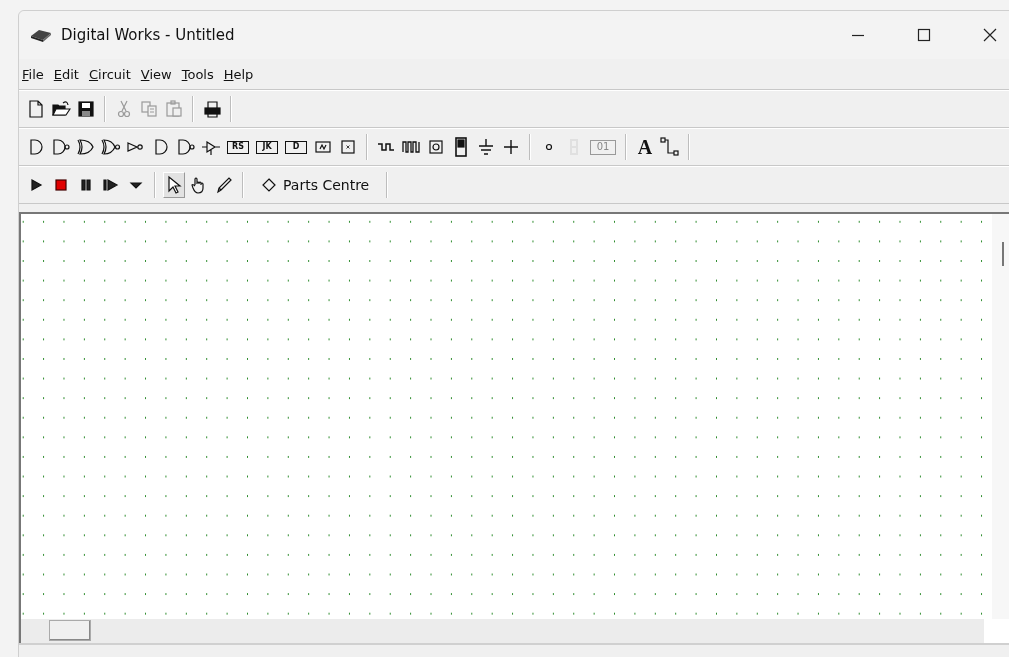  I want to click on maximize-icon, so click(924, 35).